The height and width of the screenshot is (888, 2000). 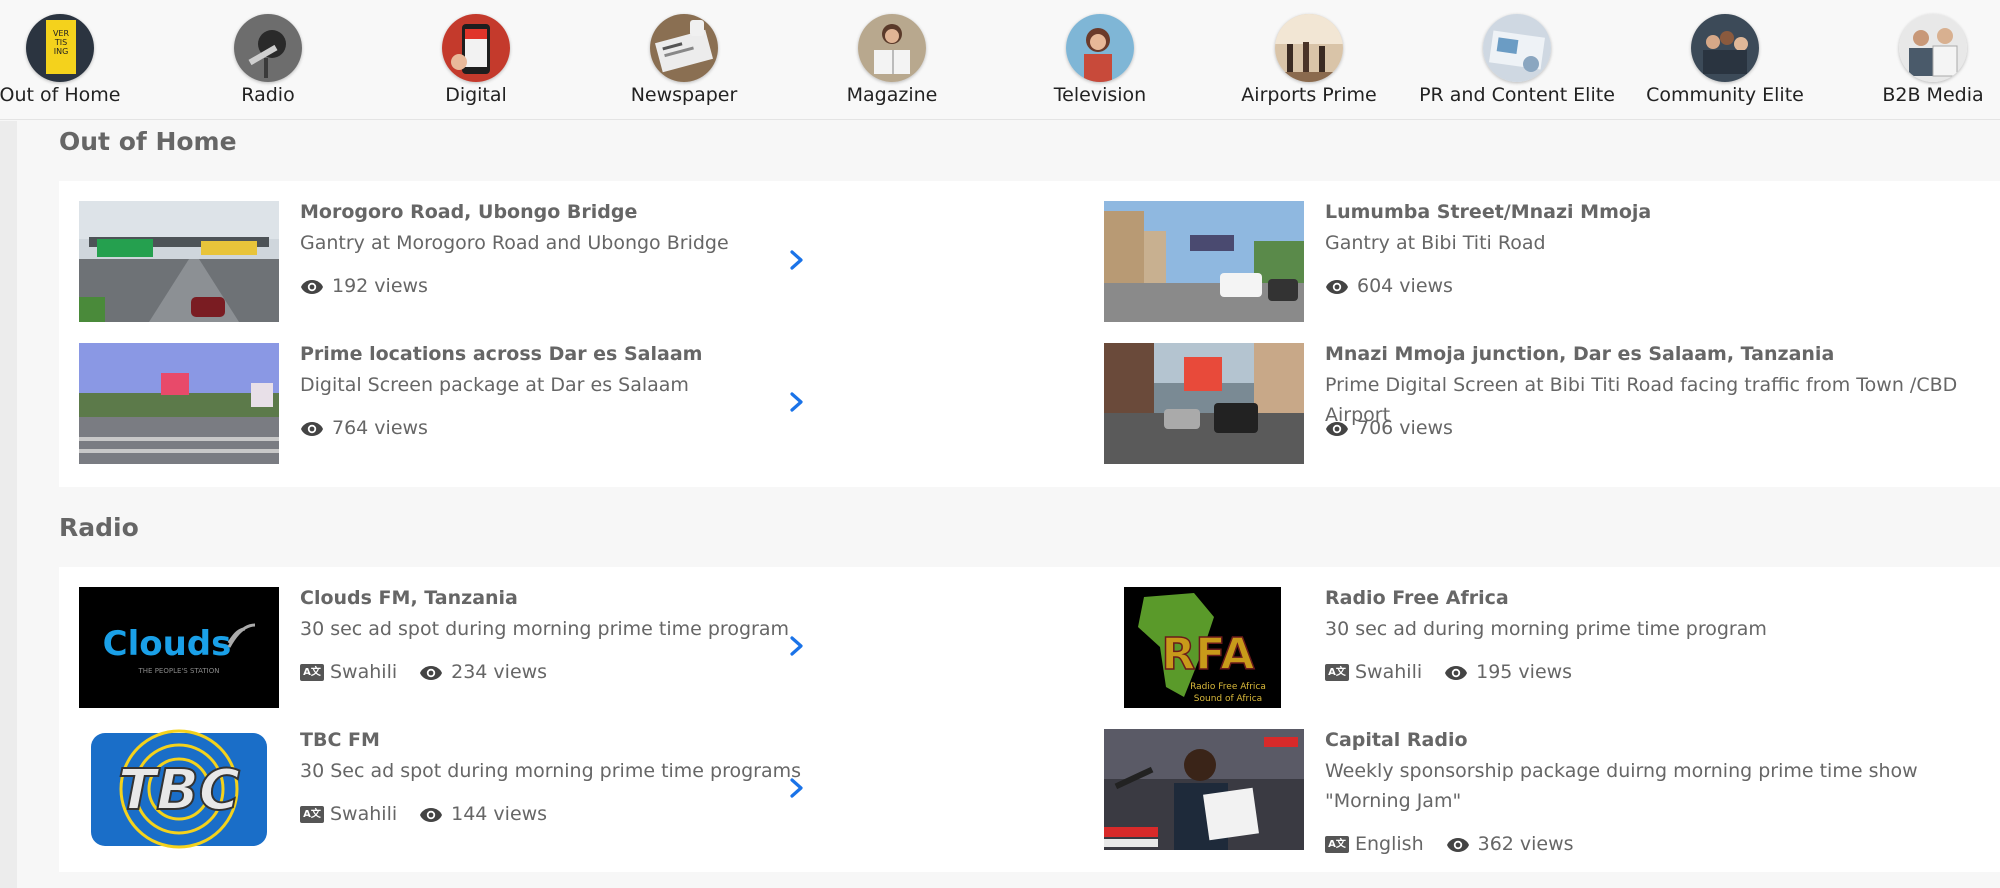 I want to click on category-label: Digital, so click(x=476, y=95).